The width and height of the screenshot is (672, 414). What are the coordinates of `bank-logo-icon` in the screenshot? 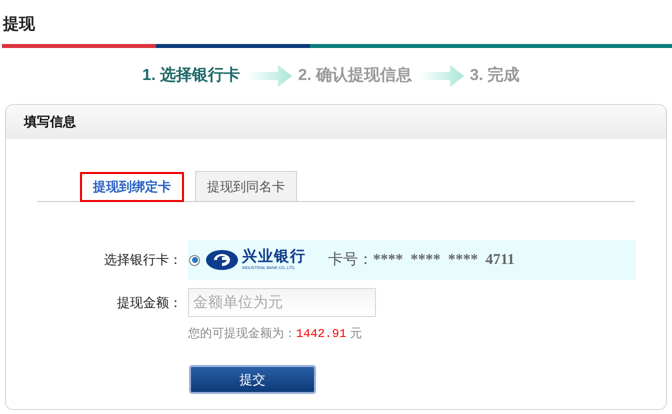 It's located at (222, 260).